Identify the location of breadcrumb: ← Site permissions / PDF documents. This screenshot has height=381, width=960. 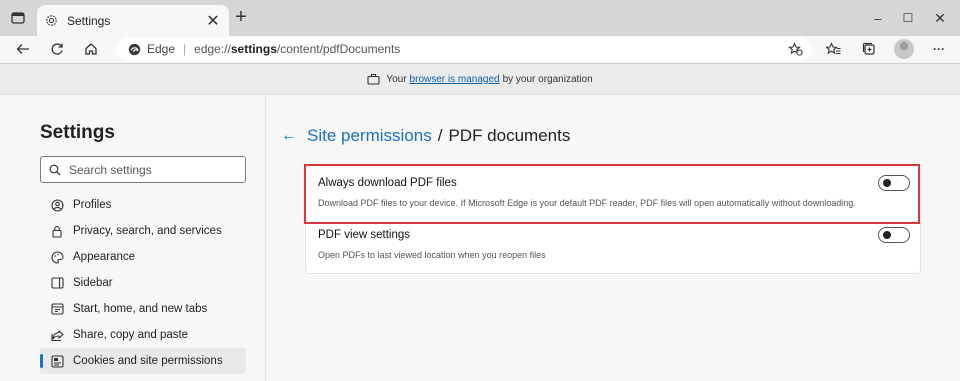
(425, 136).